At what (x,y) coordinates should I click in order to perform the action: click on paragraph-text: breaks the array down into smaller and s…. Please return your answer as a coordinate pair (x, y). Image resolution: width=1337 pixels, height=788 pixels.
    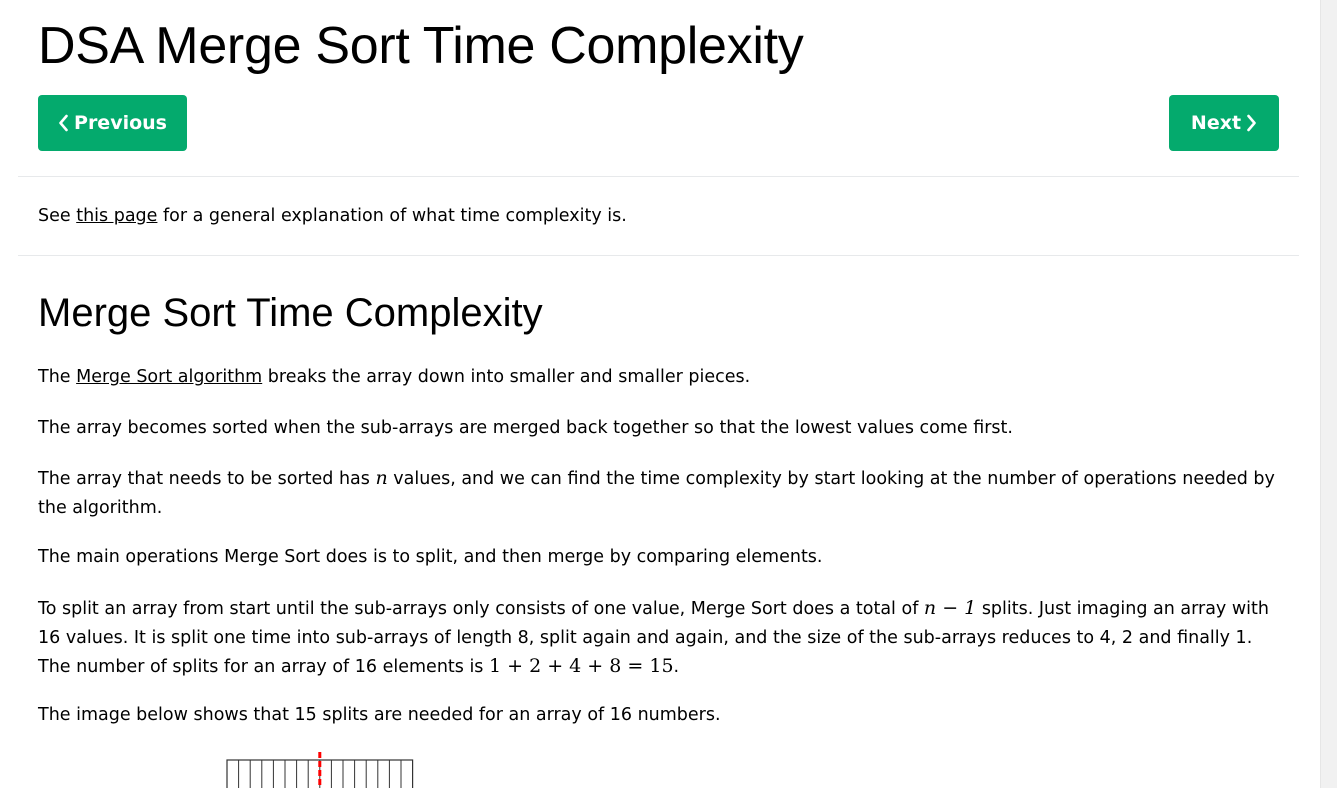
    Looking at the image, I should click on (506, 377).